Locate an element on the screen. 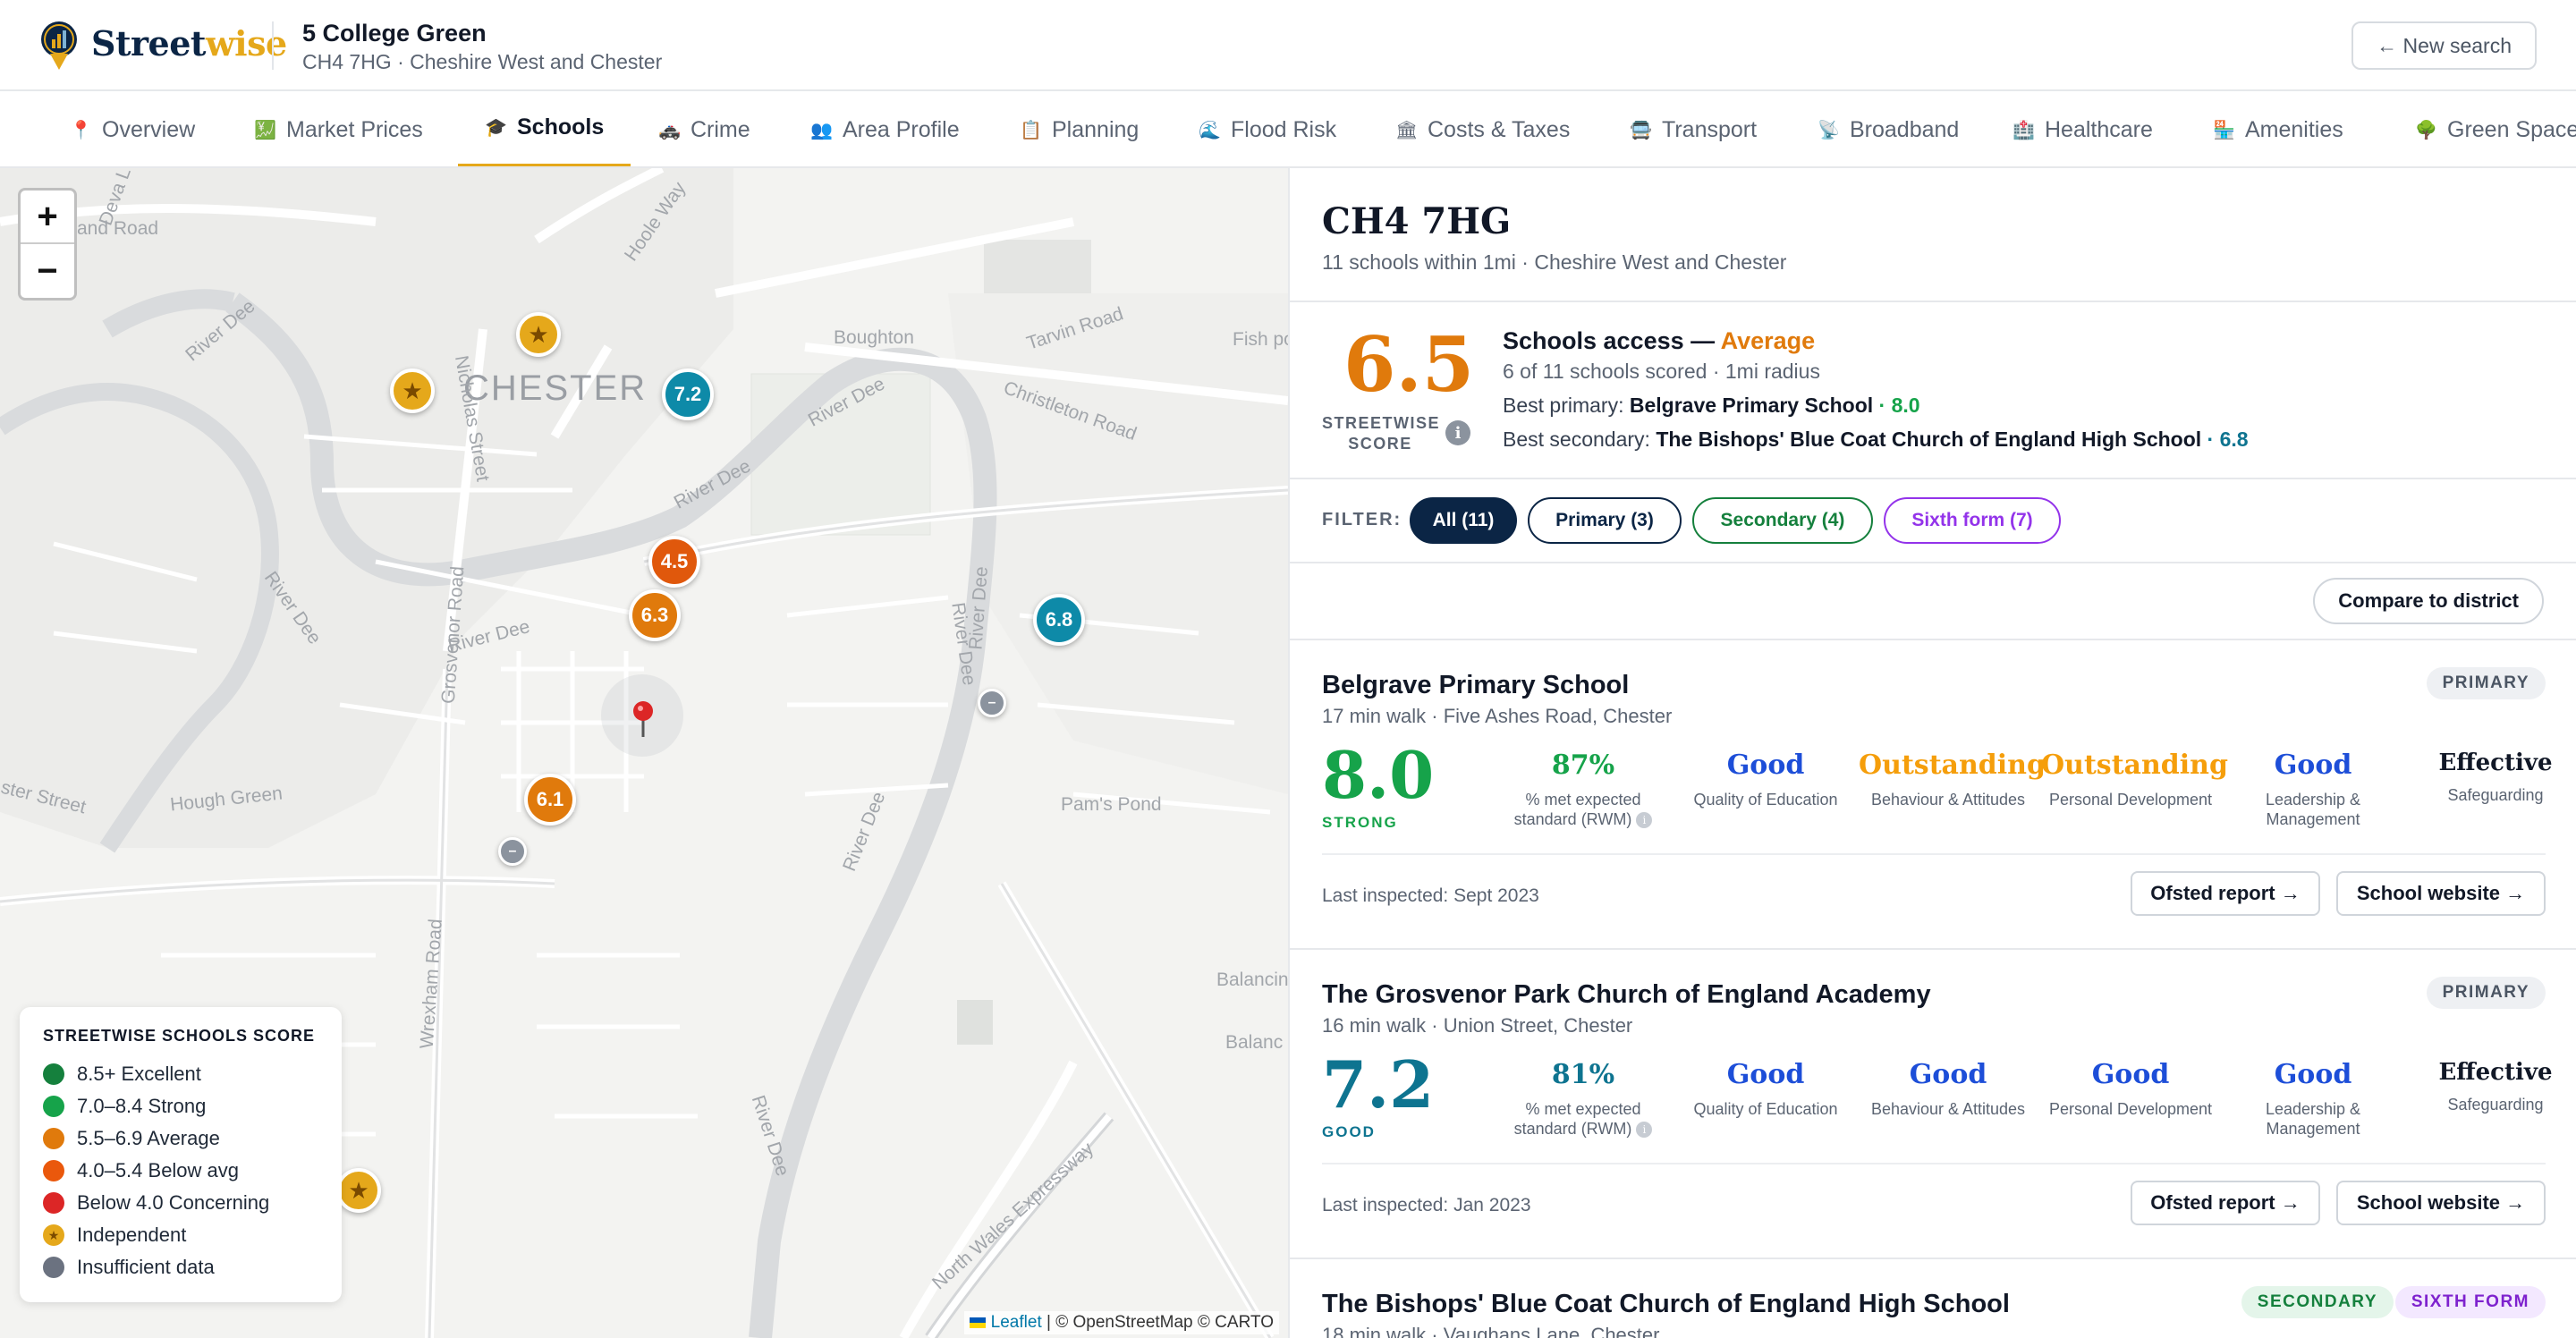 This screenshot has width=2576, height=1338. tab-area-profile: 👥 Area Profile is located at coordinates (885, 128).